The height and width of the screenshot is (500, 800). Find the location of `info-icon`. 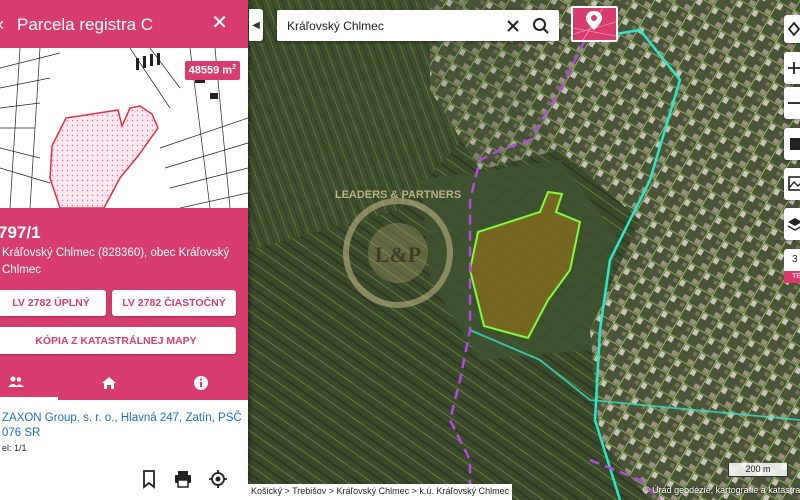

info-icon is located at coordinates (201, 383).